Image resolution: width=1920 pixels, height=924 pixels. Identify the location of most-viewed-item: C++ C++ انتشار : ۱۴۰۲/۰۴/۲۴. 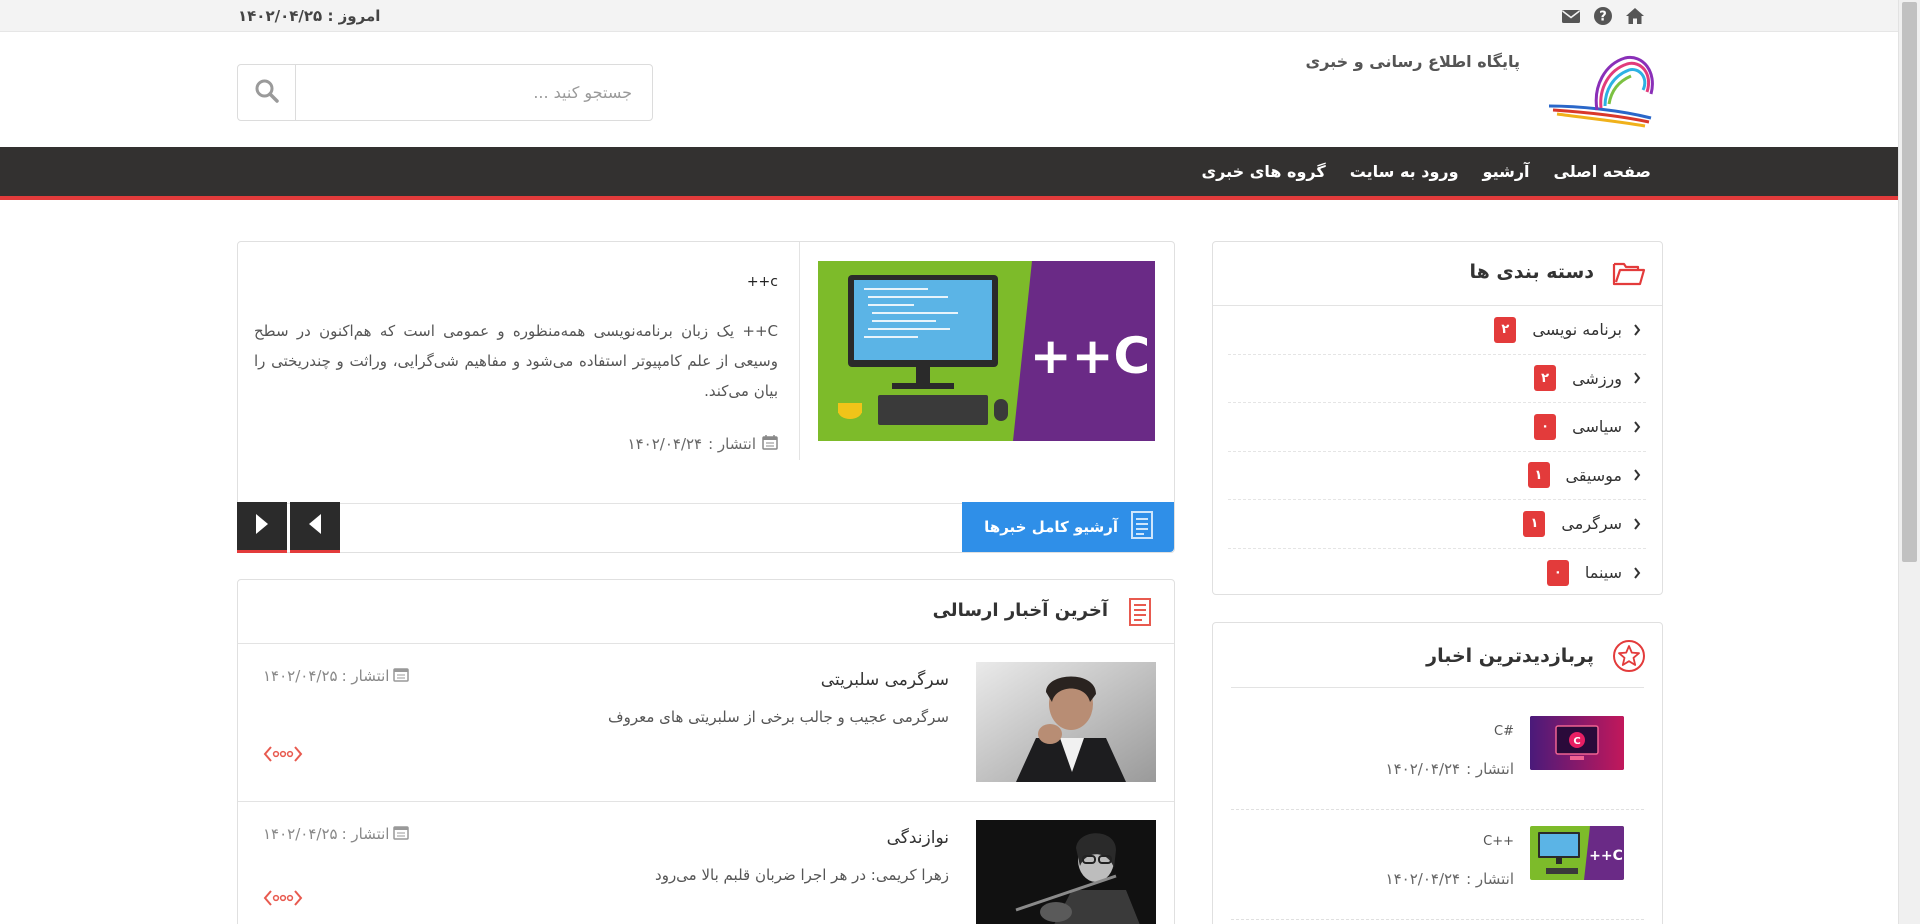
(1437, 875).